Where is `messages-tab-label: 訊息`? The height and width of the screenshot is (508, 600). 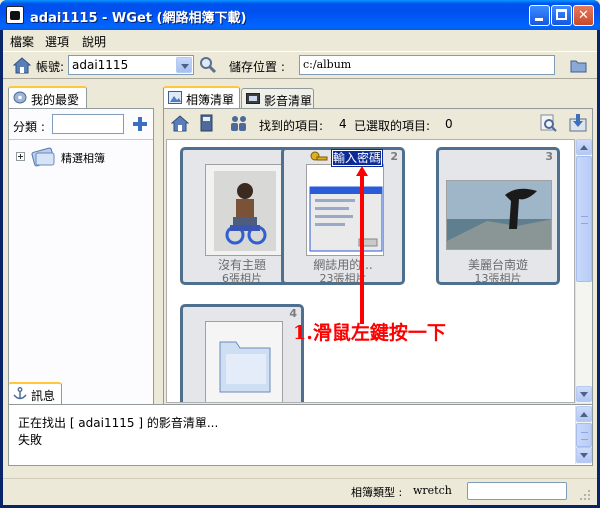
messages-tab-label: 訊息 is located at coordinates (43, 396).